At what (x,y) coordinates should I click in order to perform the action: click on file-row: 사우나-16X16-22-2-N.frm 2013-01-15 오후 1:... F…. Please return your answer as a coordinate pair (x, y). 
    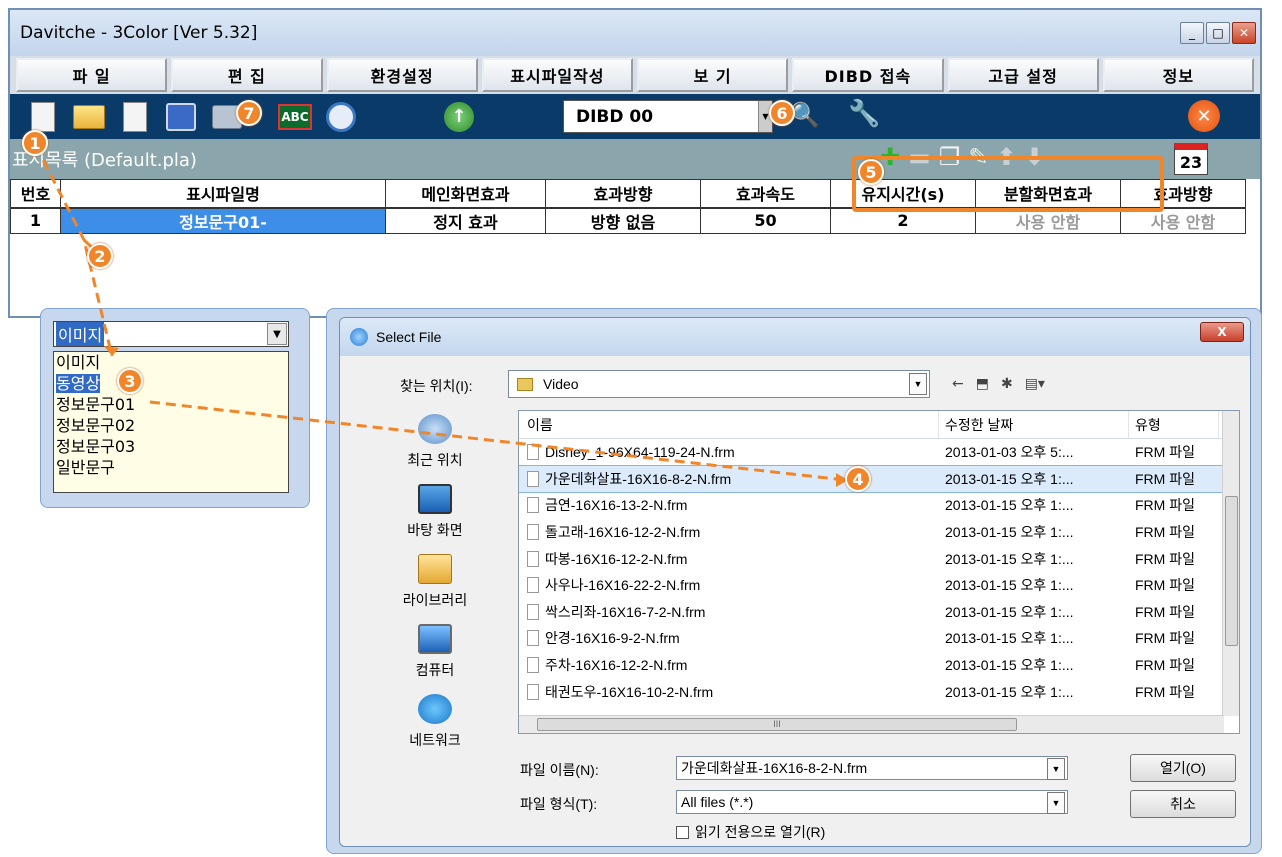
    Looking at the image, I should click on (879, 585).